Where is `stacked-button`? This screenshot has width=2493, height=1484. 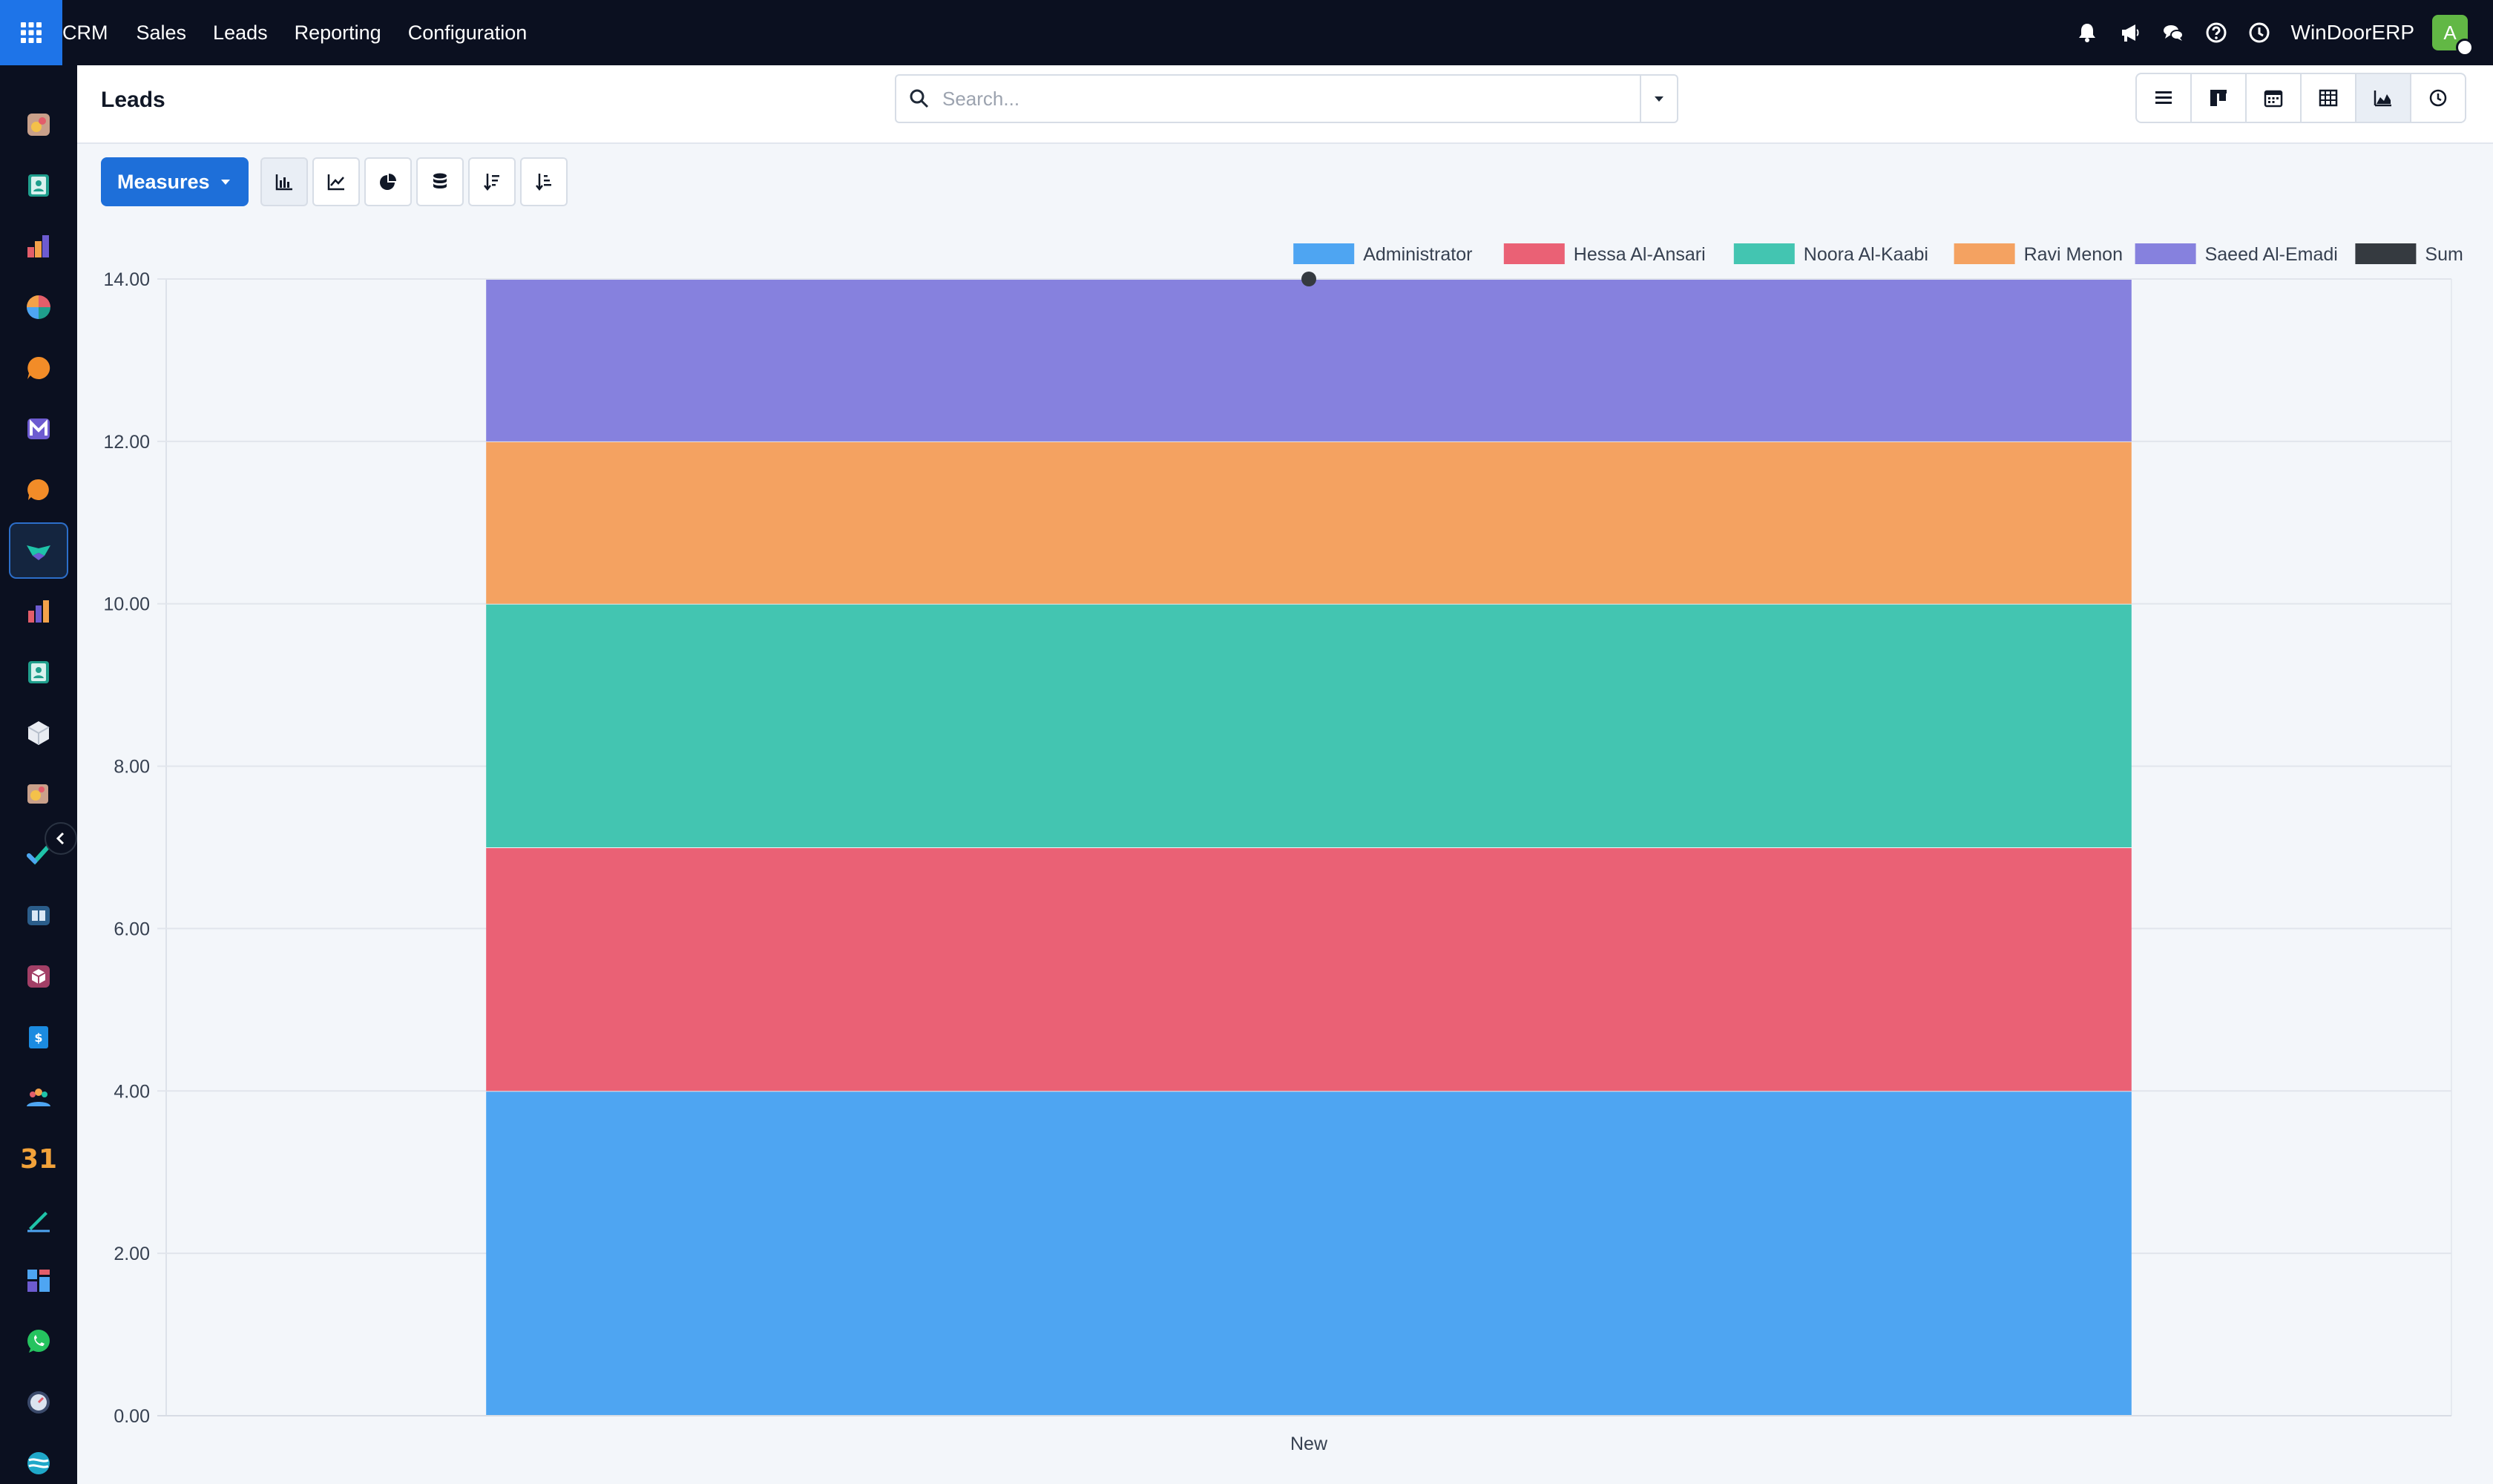 stacked-button is located at coordinates (440, 181).